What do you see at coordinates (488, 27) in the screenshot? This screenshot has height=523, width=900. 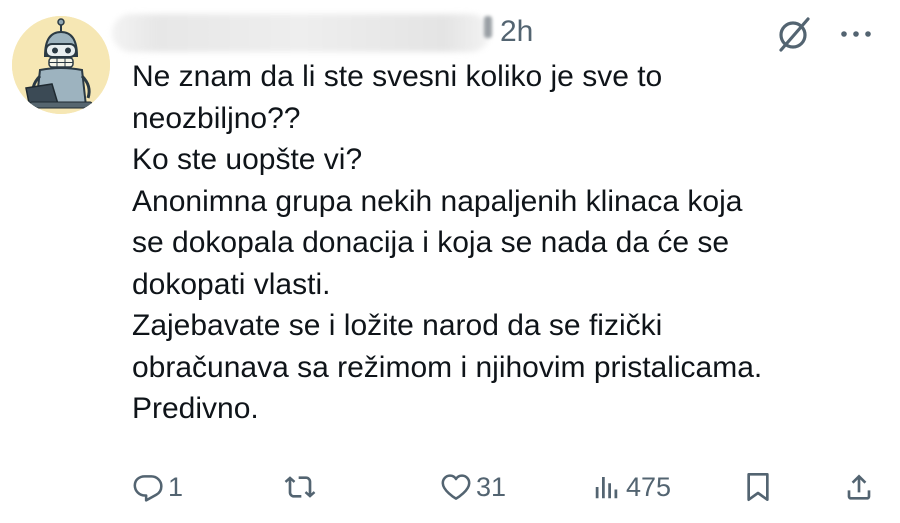 I see `username-redacted-mark` at bounding box center [488, 27].